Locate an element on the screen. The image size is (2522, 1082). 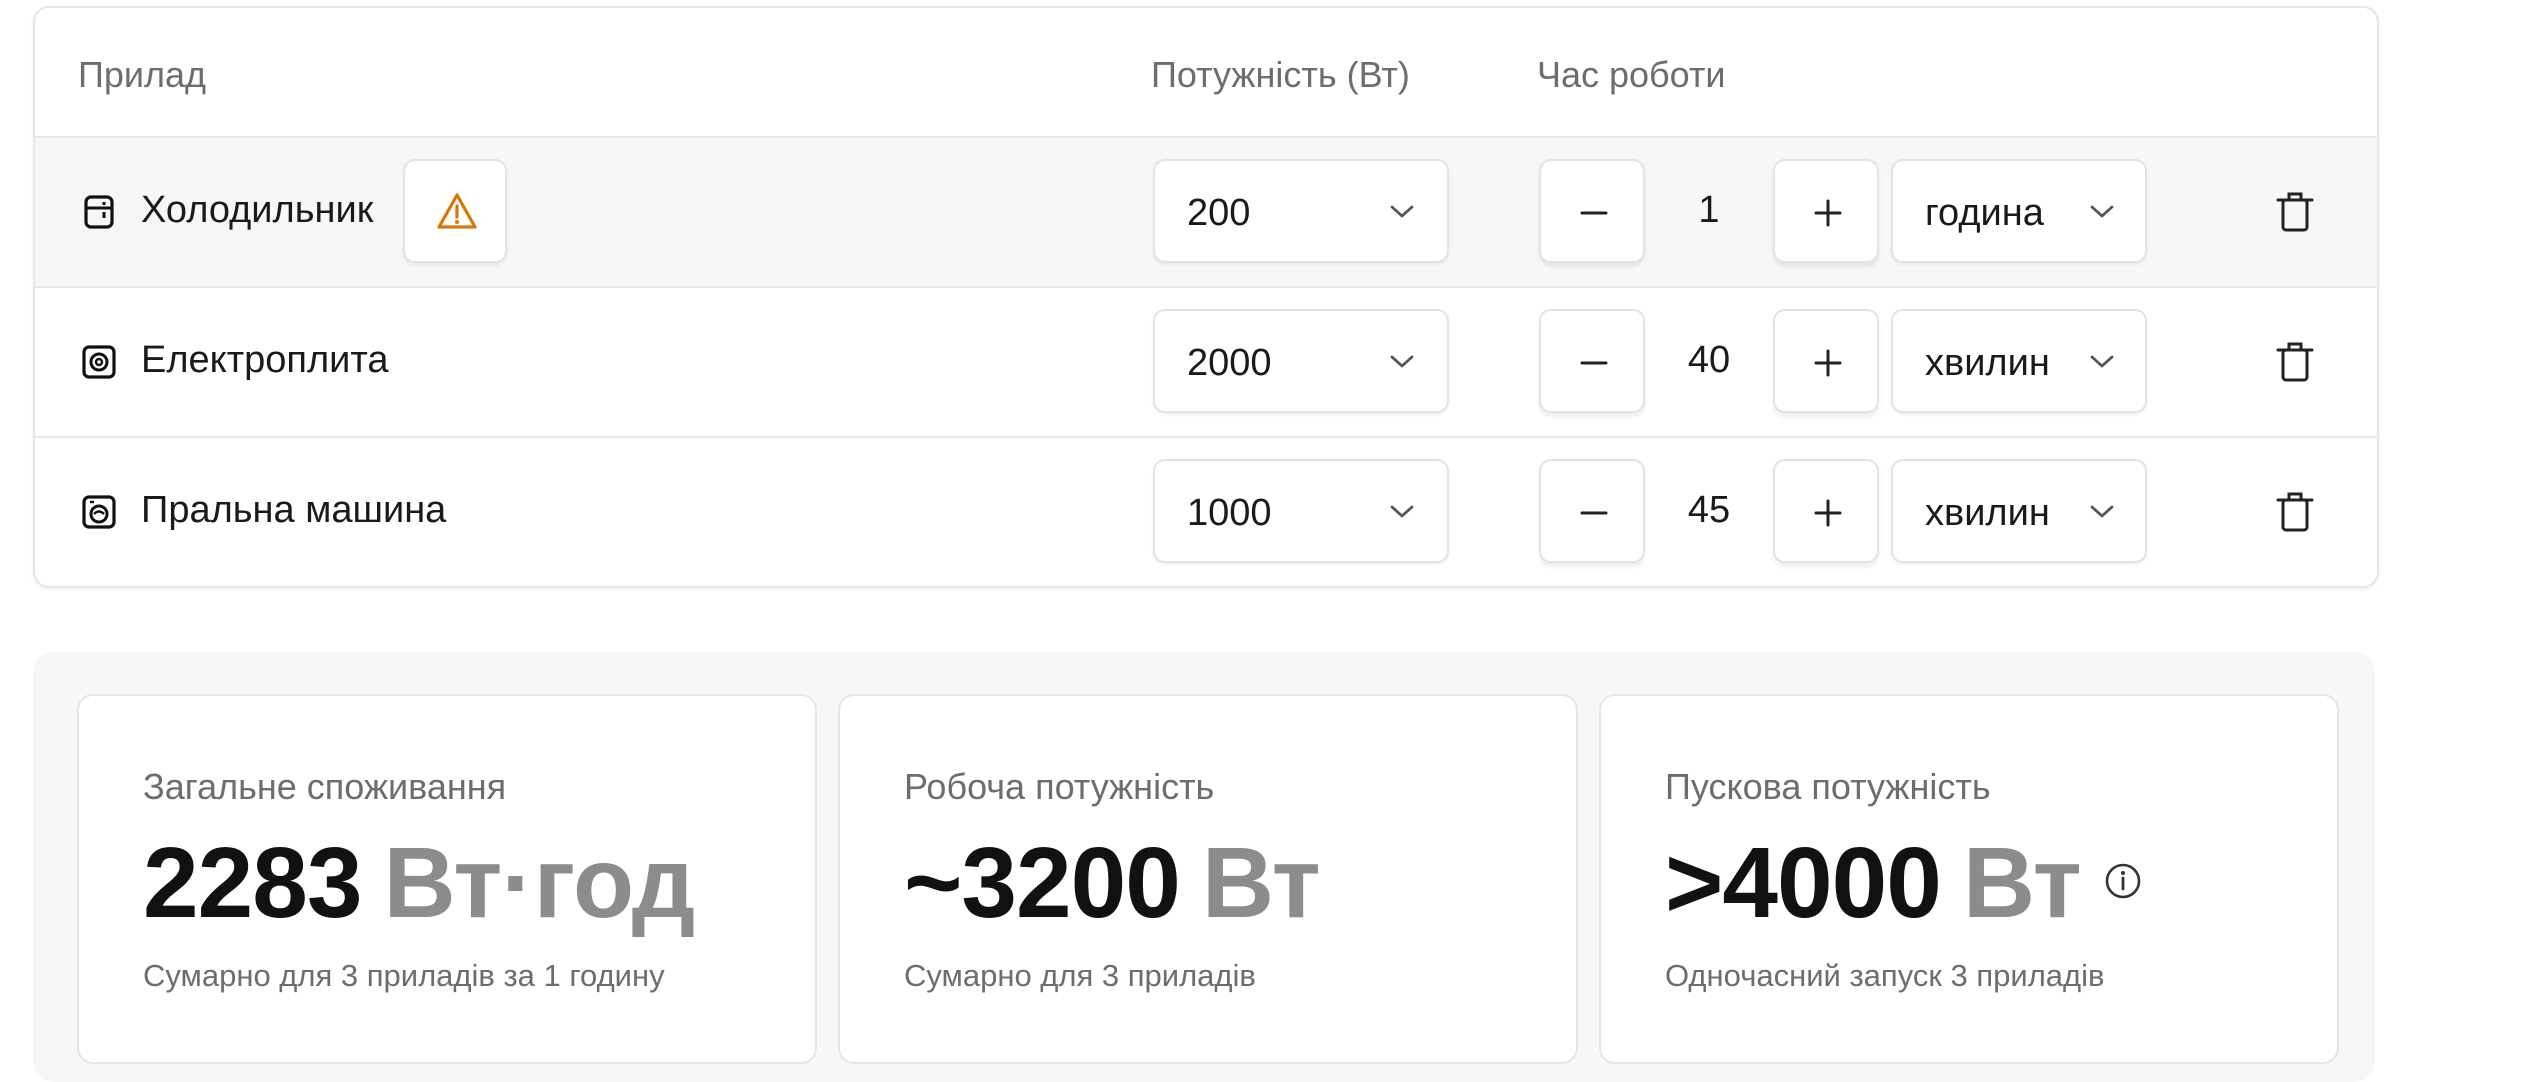
power-select: 1000 is located at coordinates (1301, 511).